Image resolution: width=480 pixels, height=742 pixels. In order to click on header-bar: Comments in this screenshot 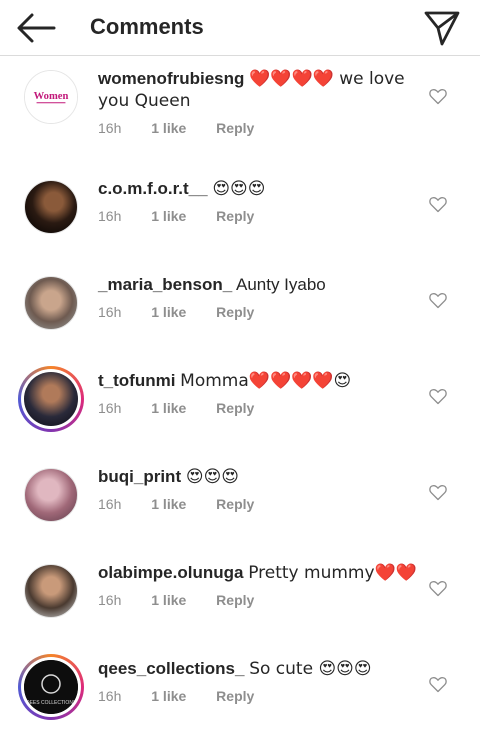, I will do `click(240, 28)`.